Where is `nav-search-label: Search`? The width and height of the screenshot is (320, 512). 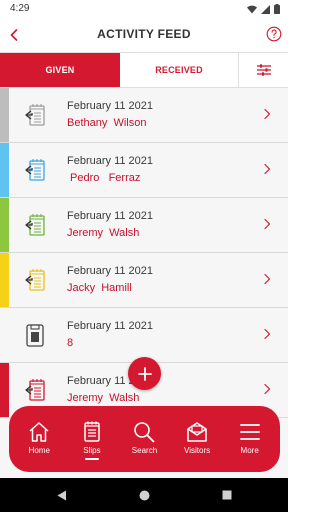
nav-search-label: Search is located at coordinates (144, 450).